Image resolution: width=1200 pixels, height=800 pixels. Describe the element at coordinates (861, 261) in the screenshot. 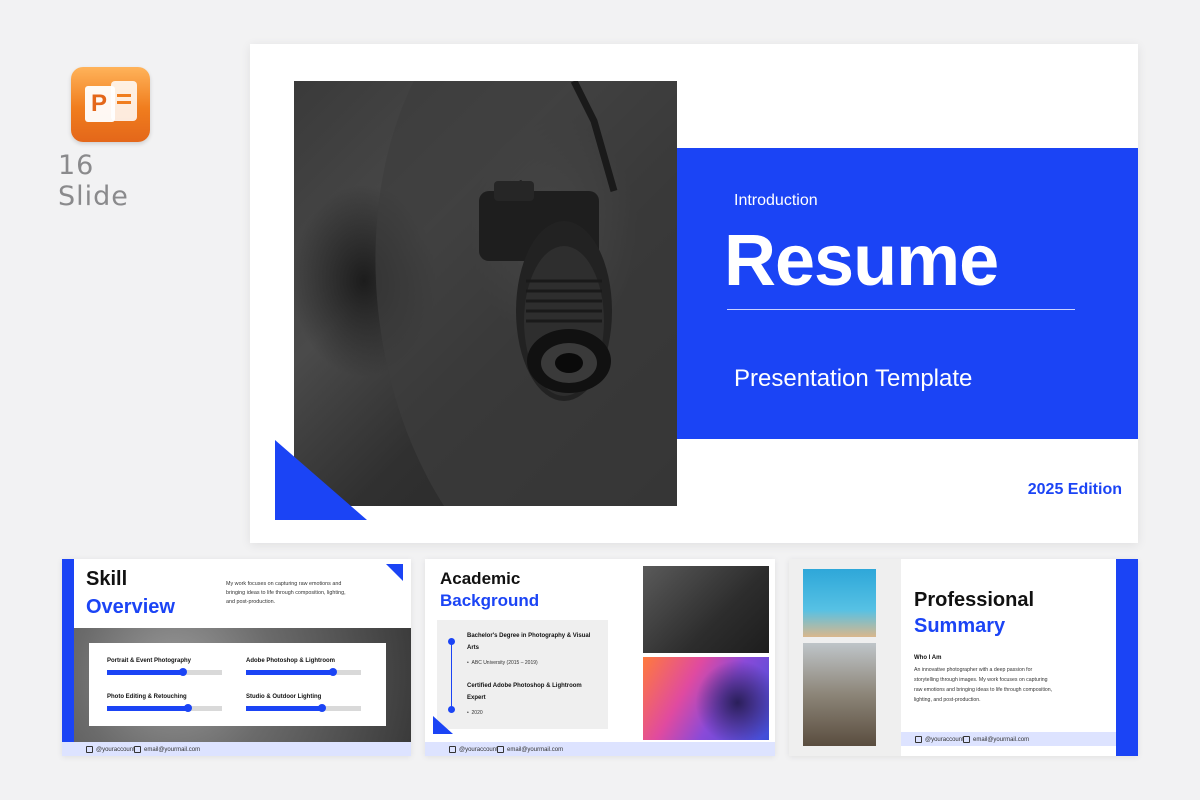

I see `main-title: Resume` at that location.